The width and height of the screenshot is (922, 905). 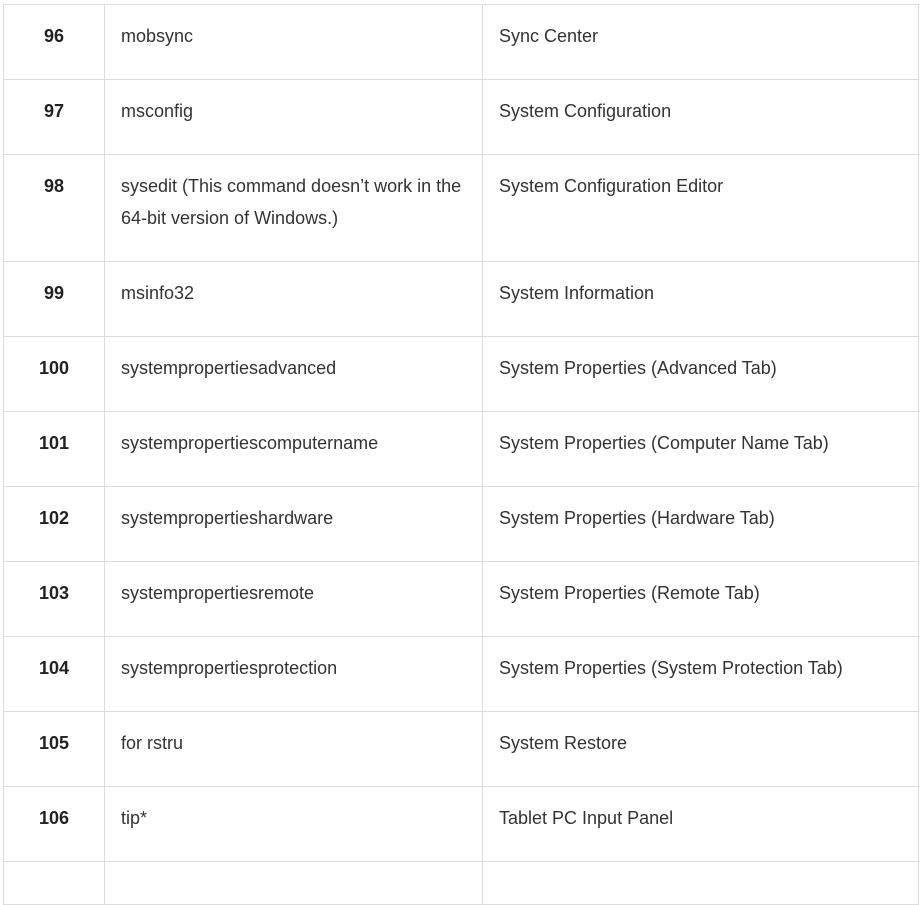 What do you see at coordinates (700, 449) in the screenshot?
I see `description-cell: System Properties (Computer Name Tab)` at bounding box center [700, 449].